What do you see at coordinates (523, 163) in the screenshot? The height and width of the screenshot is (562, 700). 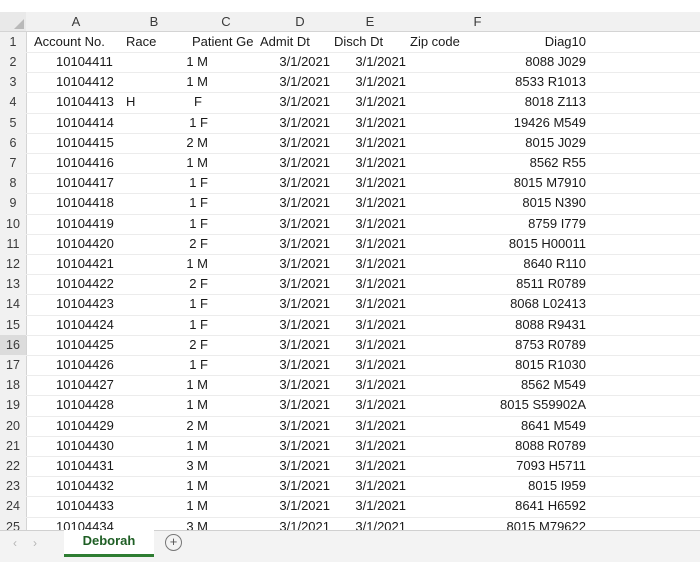 I see `diag10-cell: 8562 R55` at bounding box center [523, 163].